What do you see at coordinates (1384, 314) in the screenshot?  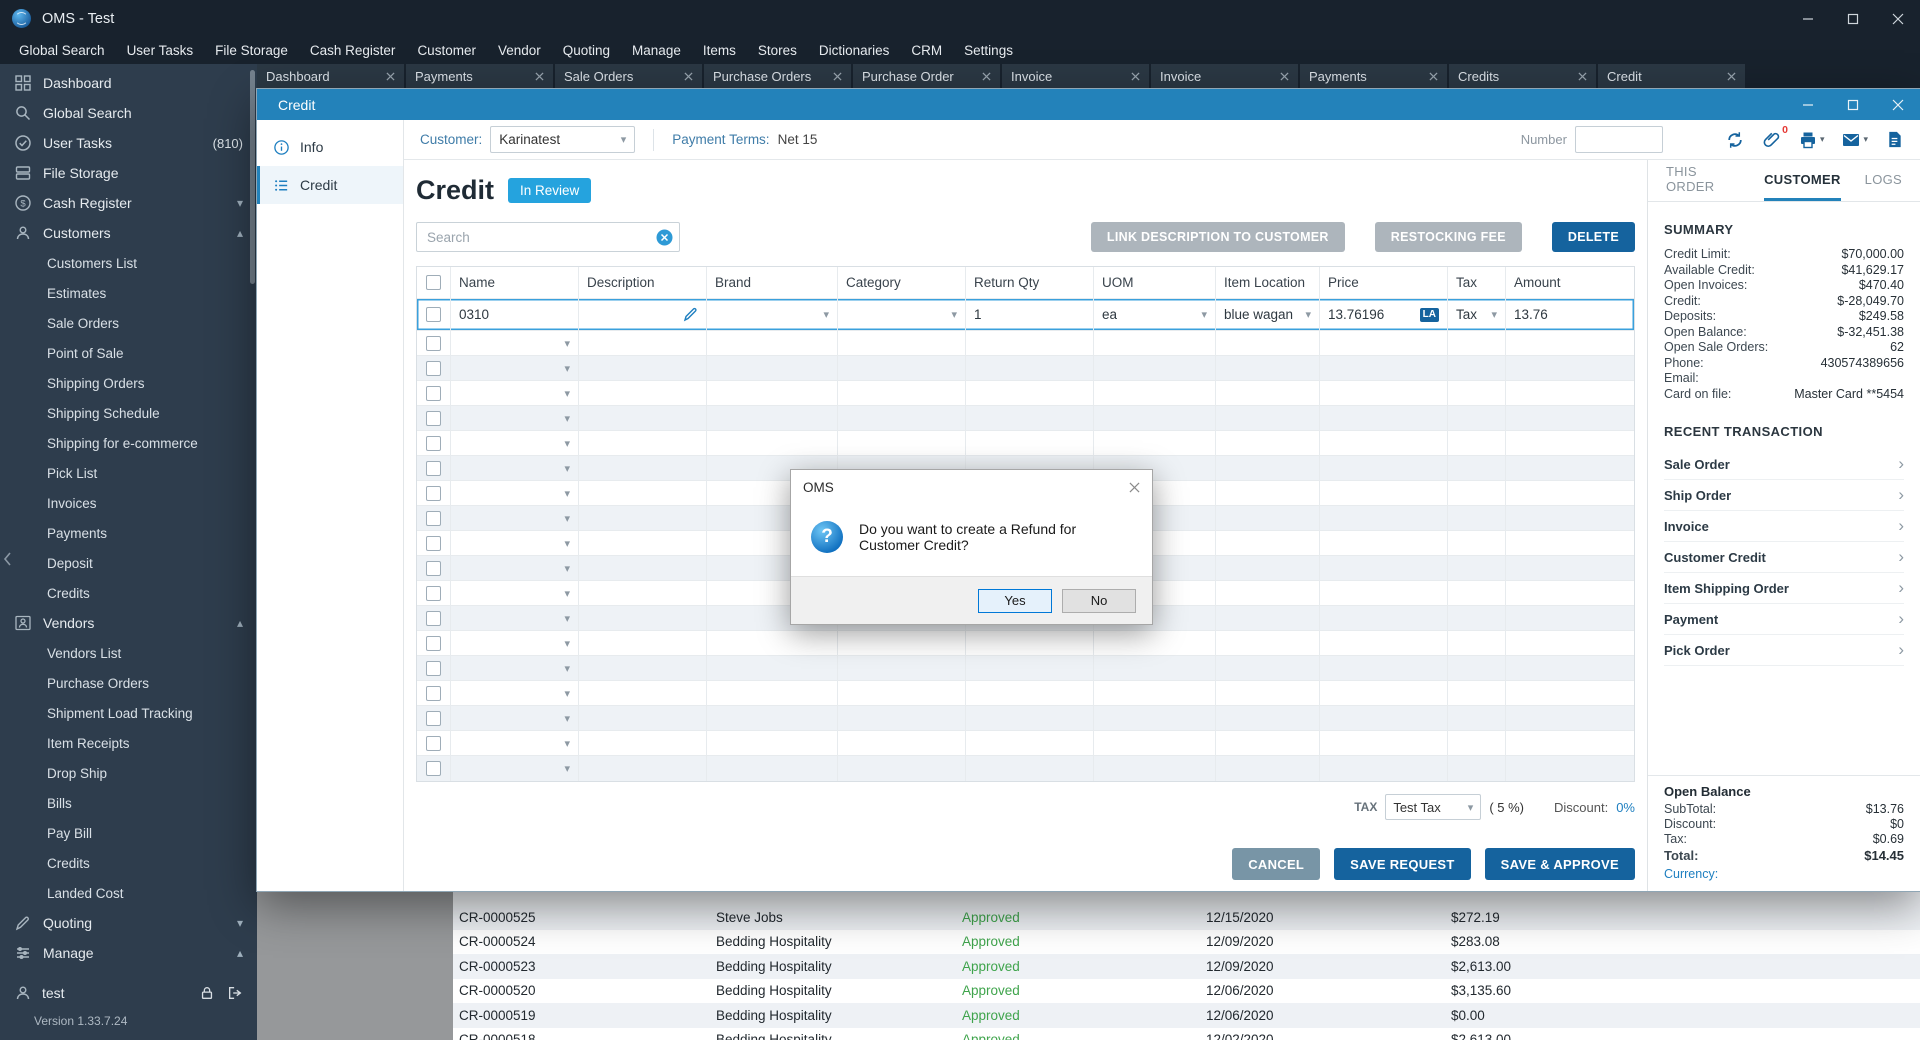 I see `price-cell: 13.76196 LA` at bounding box center [1384, 314].